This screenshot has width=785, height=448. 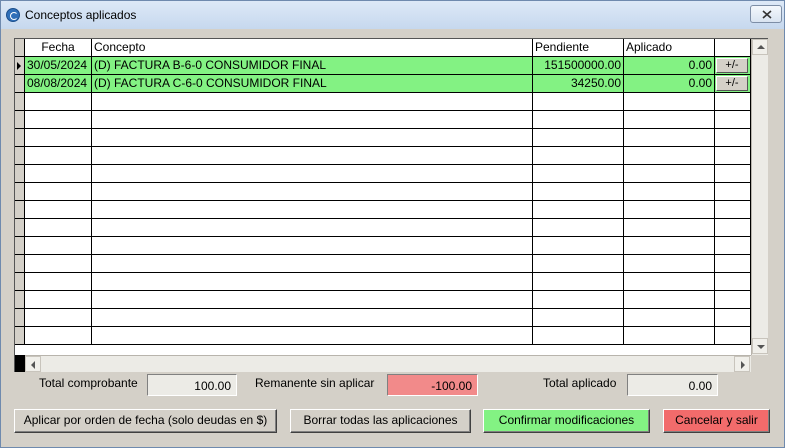 What do you see at coordinates (766, 14) in the screenshot?
I see `close-button` at bounding box center [766, 14].